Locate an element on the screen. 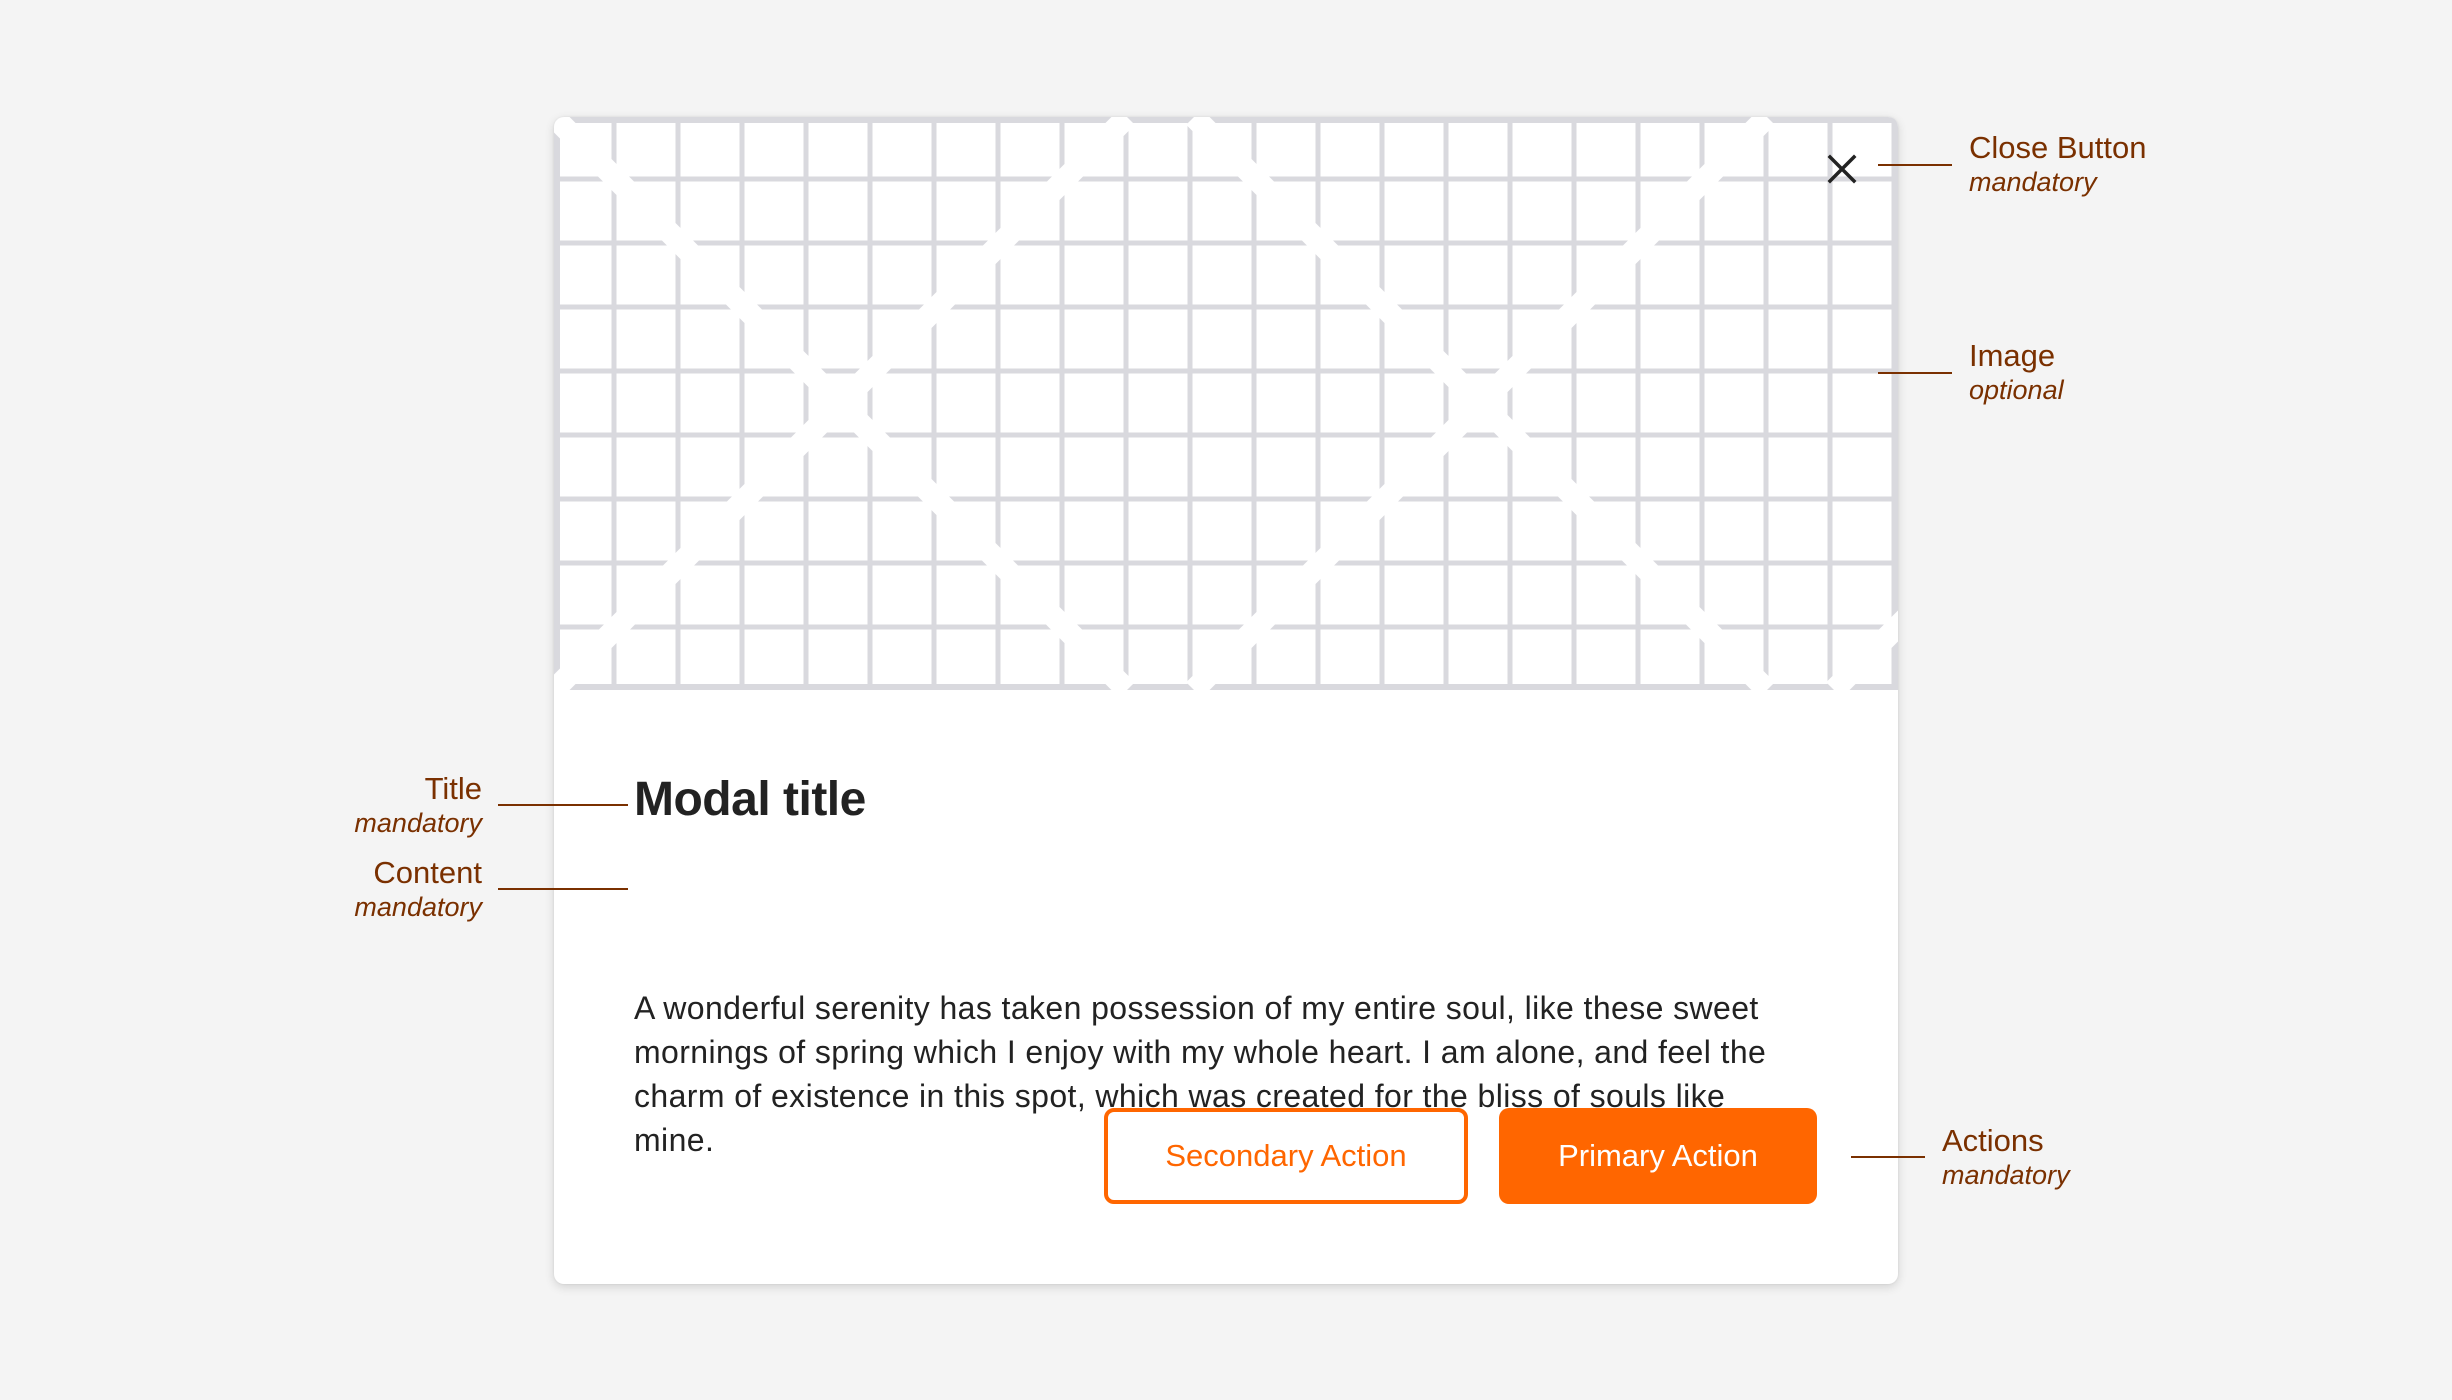 This screenshot has width=2452, height=1400. close-button is located at coordinates (1842, 169).